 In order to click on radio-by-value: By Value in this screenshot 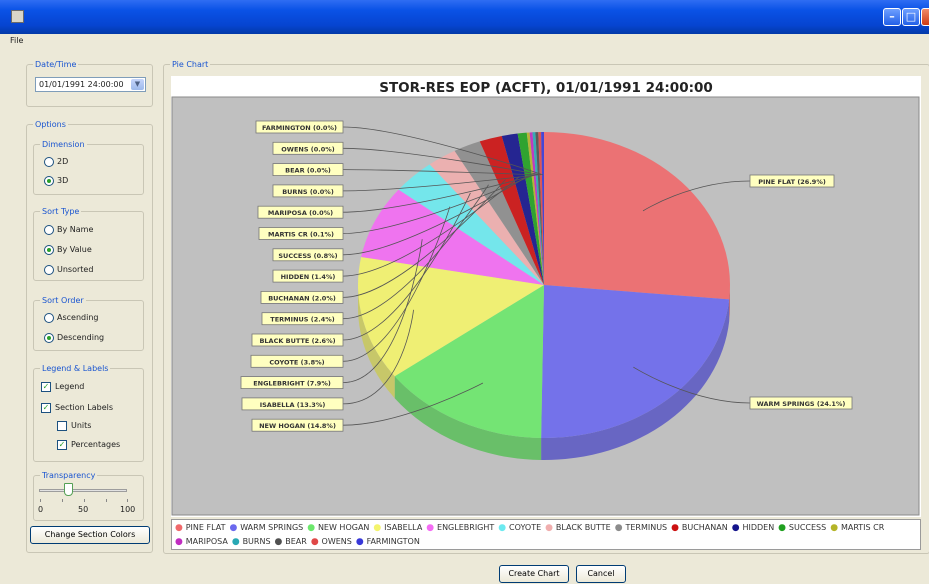, I will do `click(66, 250)`.